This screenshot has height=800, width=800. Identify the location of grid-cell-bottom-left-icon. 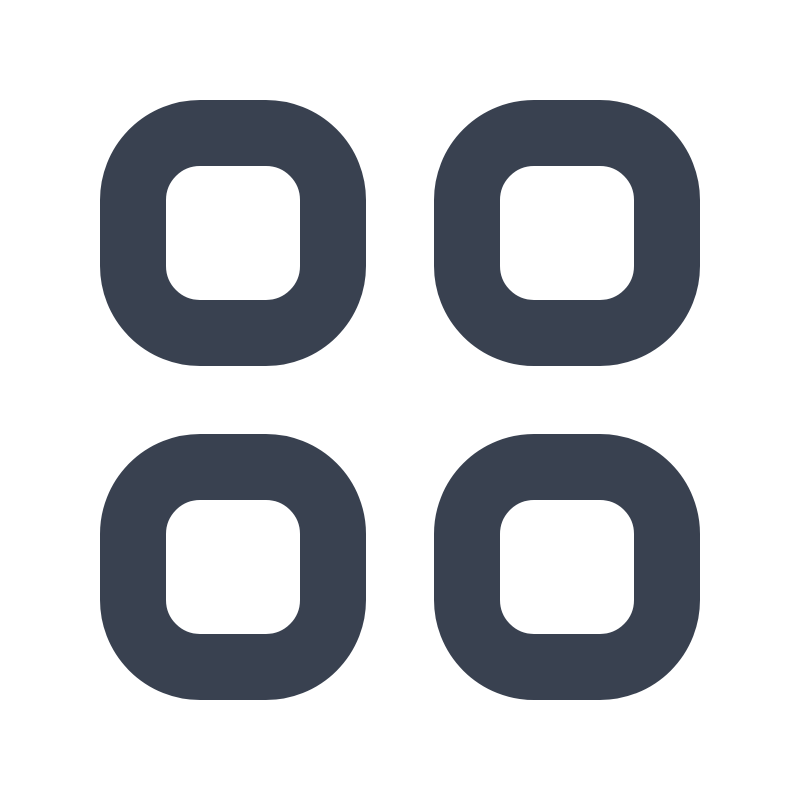
(233, 567).